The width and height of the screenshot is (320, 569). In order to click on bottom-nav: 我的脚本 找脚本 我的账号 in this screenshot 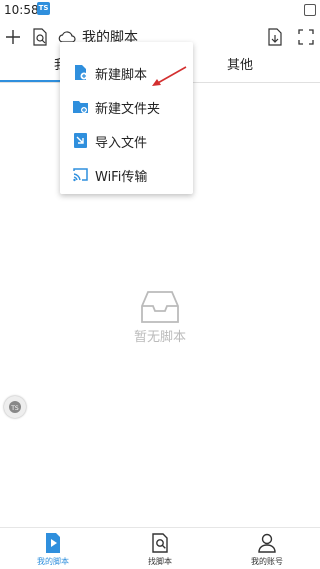, I will do `click(160, 548)`.